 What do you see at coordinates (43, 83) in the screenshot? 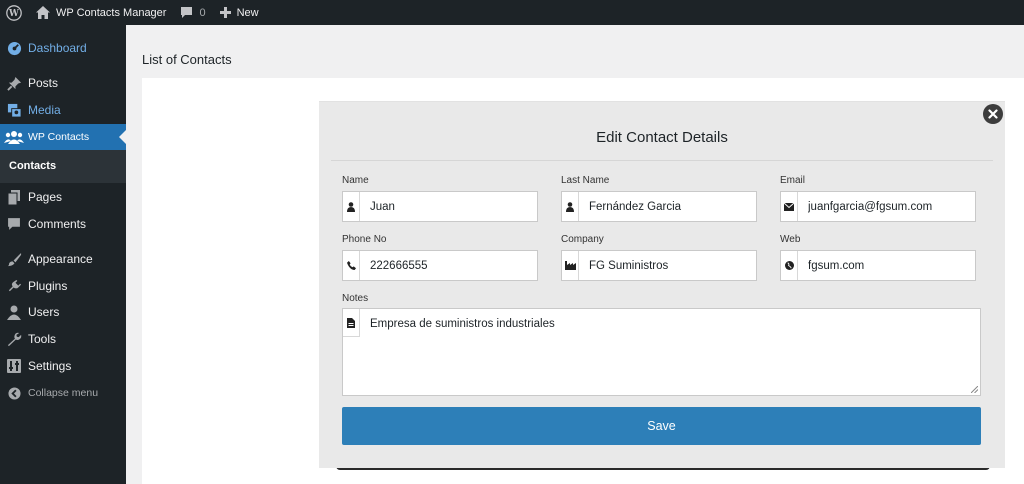
I see `sidebar-item-label: Posts` at bounding box center [43, 83].